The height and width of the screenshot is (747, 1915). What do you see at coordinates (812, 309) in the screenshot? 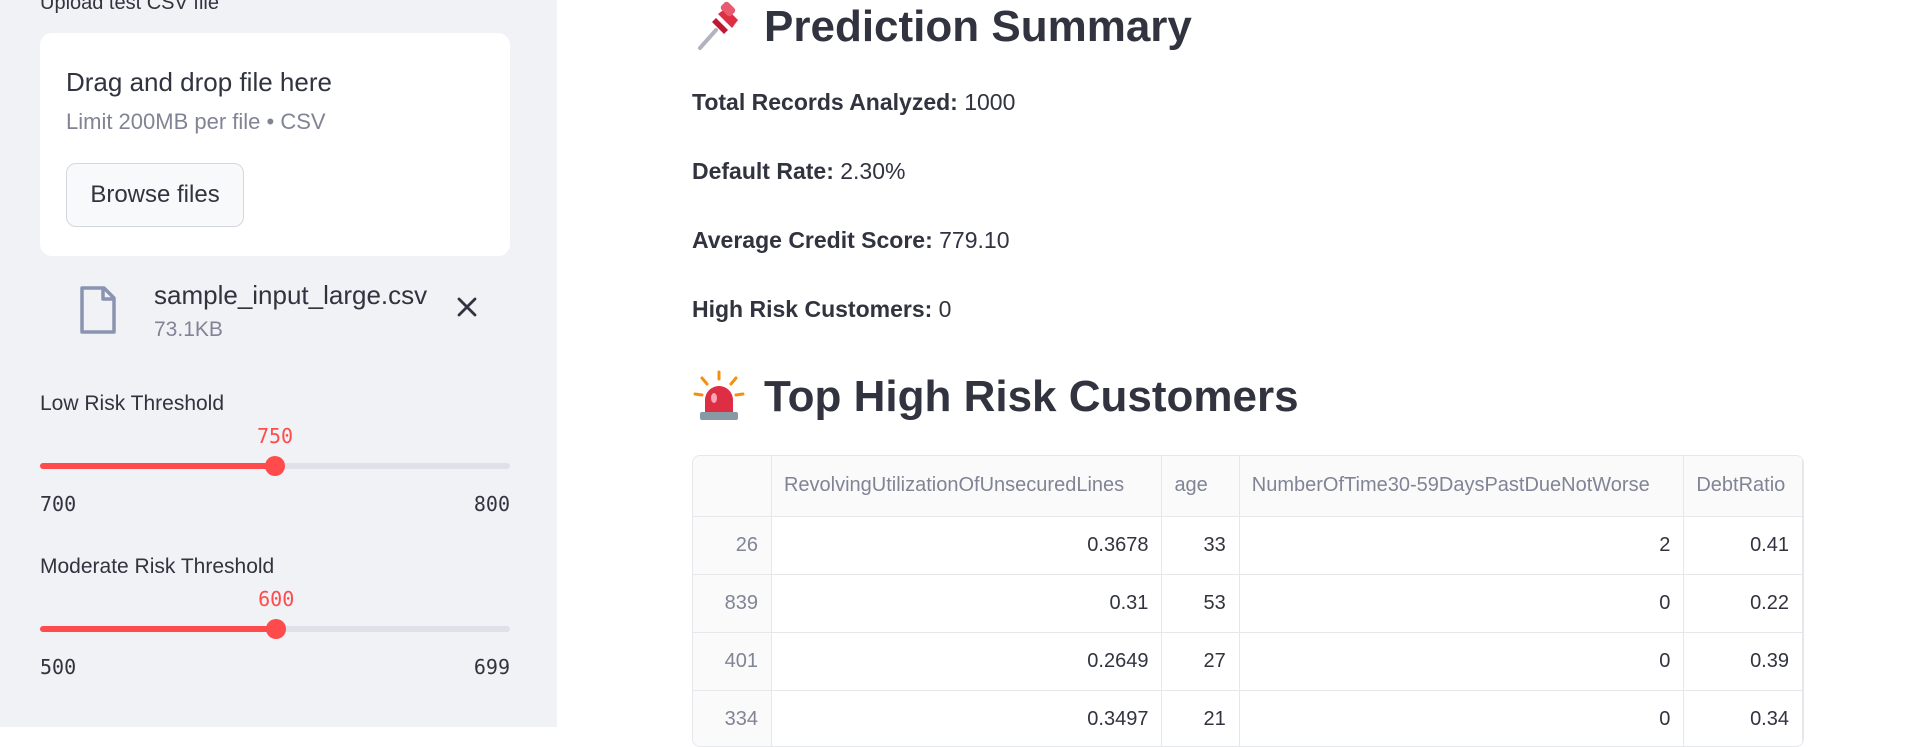
I see `stat-label: High Risk Customers:` at bounding box center [812, 309].